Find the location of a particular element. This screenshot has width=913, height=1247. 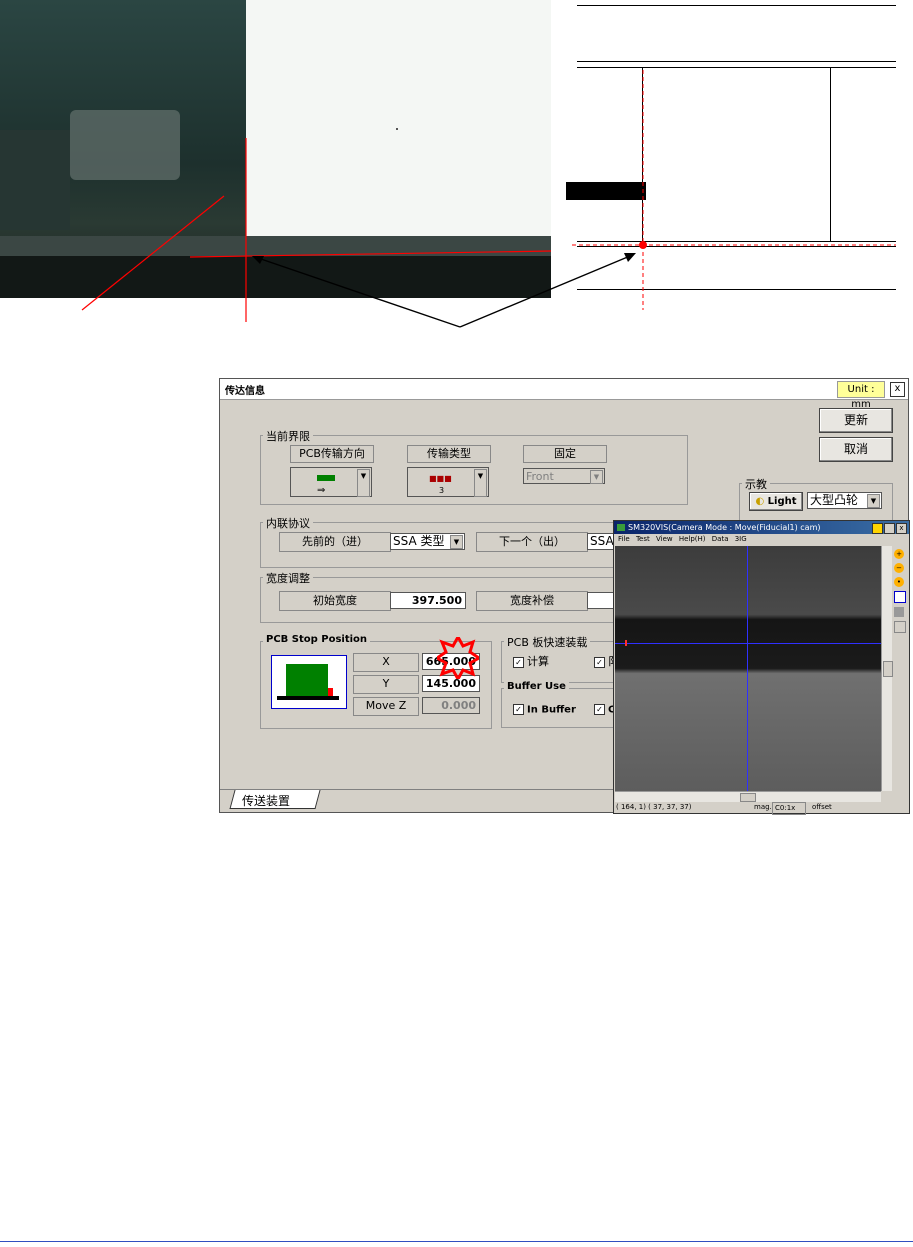

status-mag: mag. is located at coordinates (763, 807).